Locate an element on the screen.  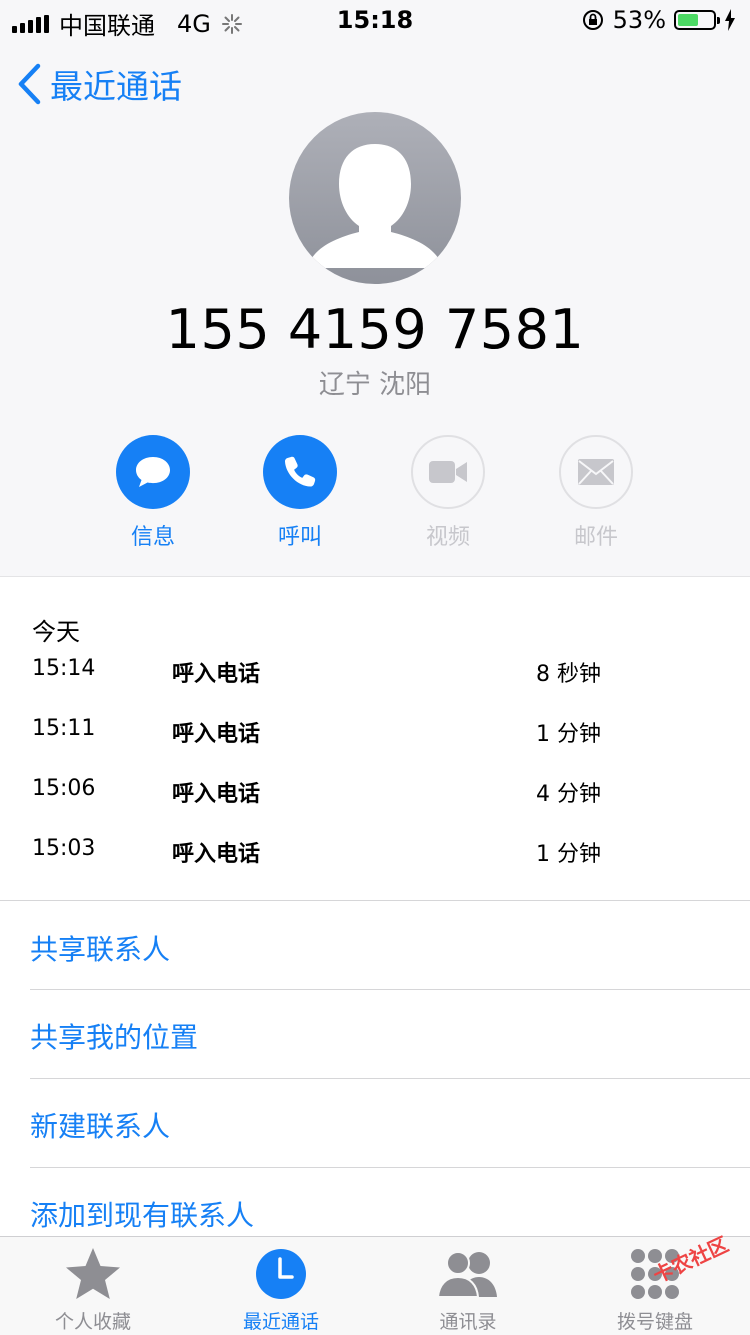
call-row: 15:14 呼入电话 8 秒钟 is located at coordinates (377, 676).